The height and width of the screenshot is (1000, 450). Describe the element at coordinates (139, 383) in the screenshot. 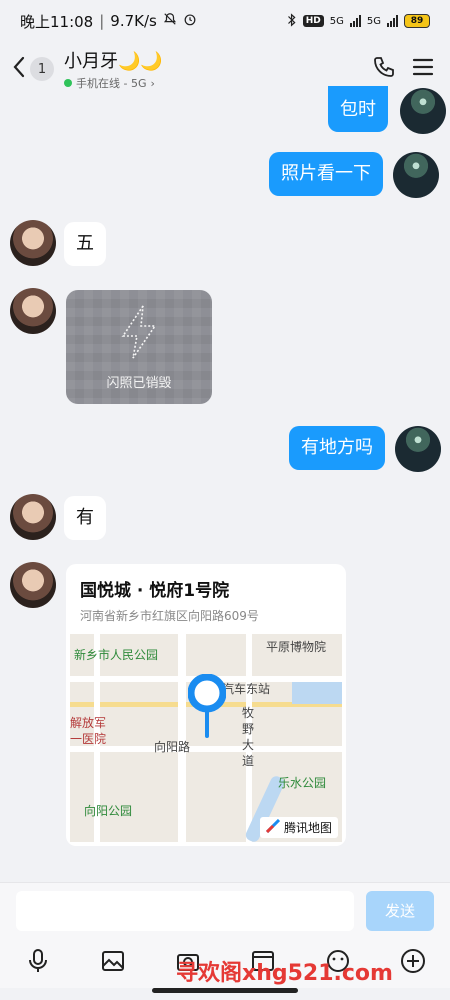

I see `flash-photo-label: 闪照已销毁` at that location.